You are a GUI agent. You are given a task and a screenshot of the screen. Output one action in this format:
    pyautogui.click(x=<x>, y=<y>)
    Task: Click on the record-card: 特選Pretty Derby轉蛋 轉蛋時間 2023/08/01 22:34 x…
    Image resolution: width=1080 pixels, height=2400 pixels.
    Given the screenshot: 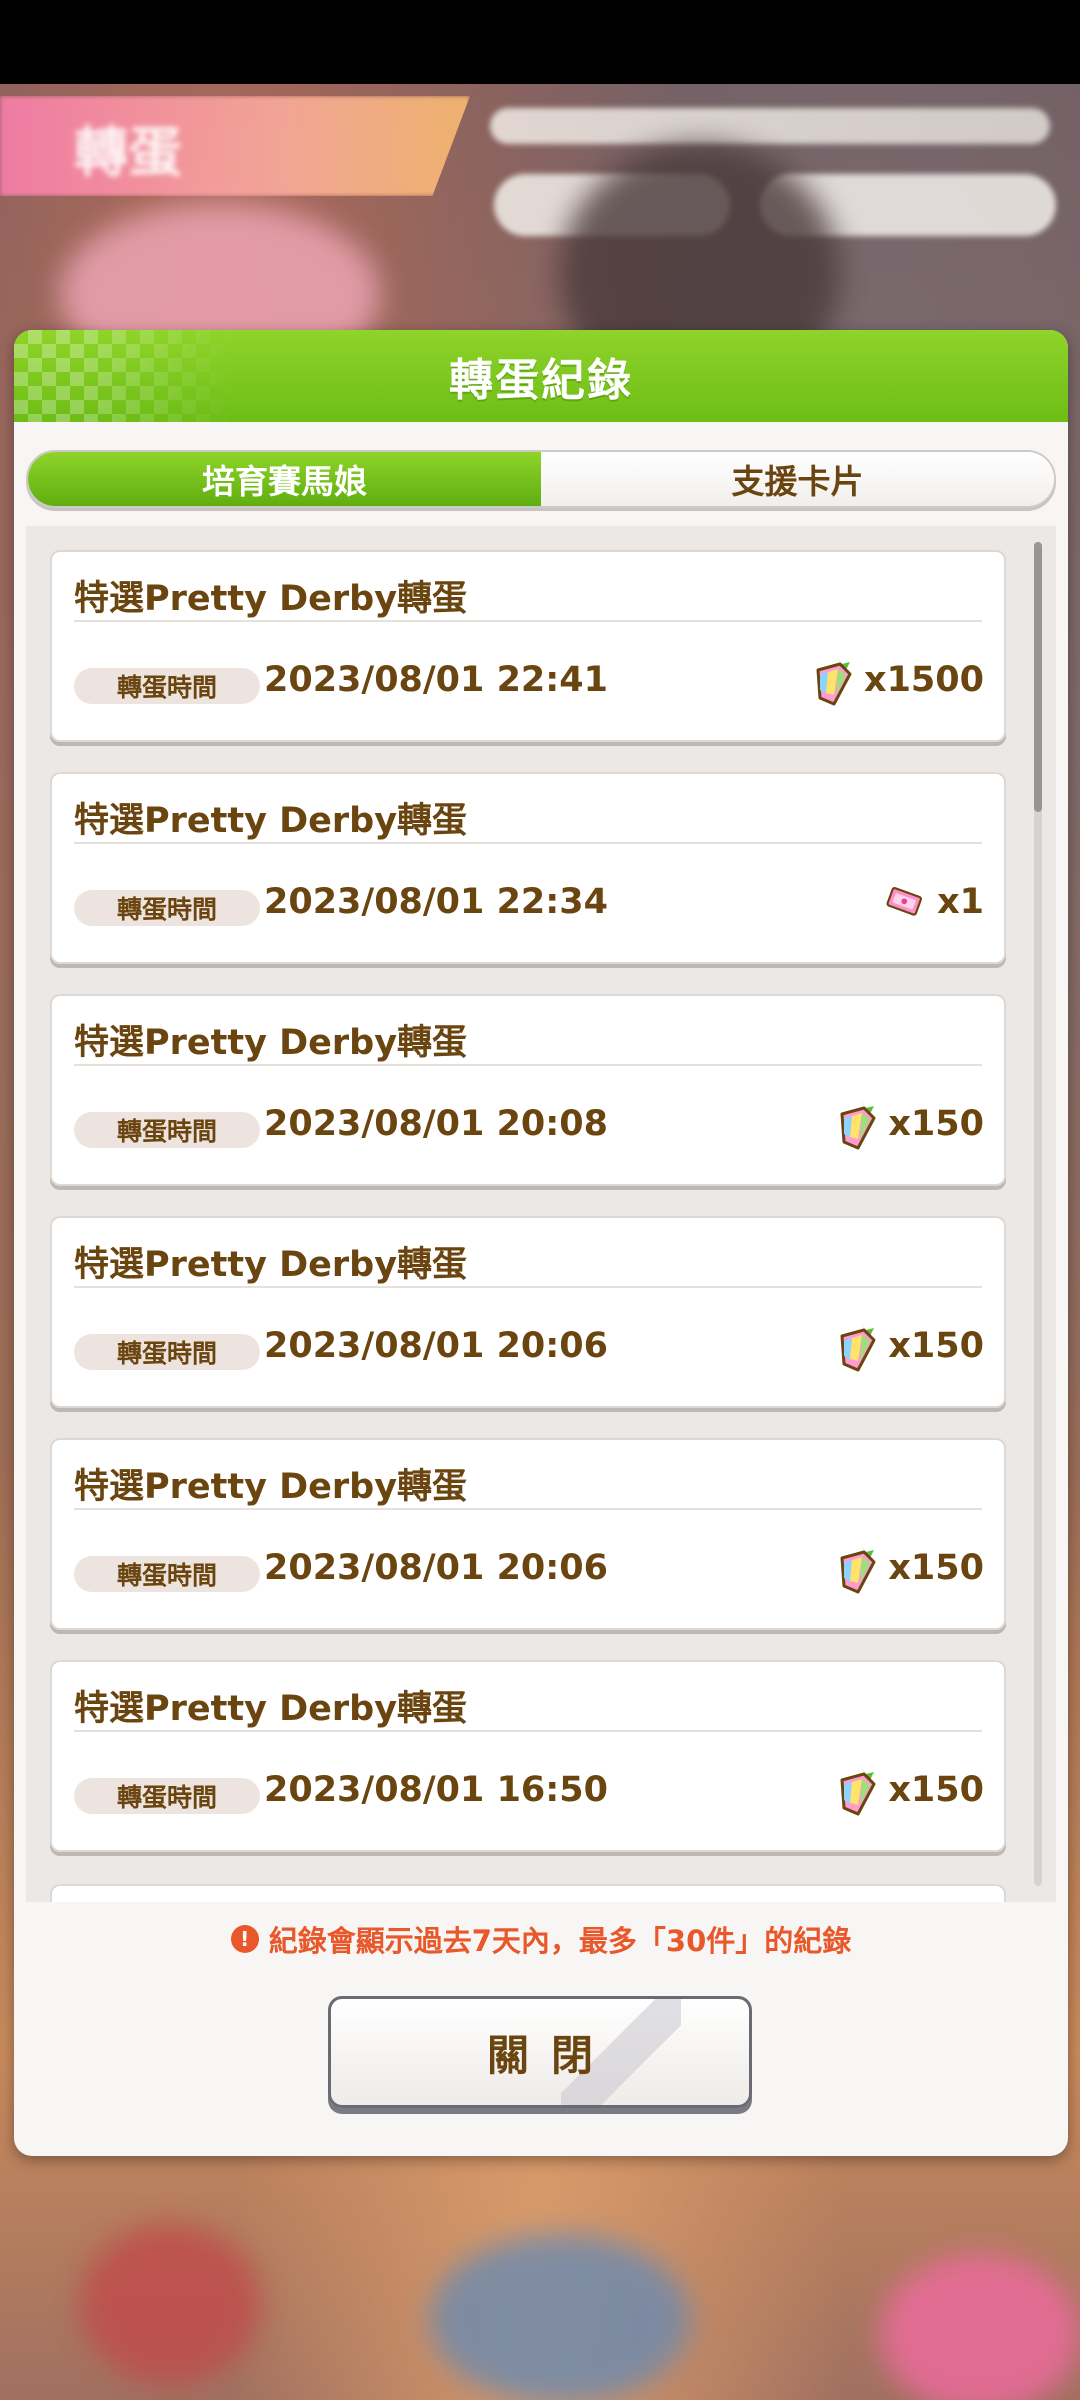 What is the action you would take?
    pyautogui.click(x=528, y=868)
    